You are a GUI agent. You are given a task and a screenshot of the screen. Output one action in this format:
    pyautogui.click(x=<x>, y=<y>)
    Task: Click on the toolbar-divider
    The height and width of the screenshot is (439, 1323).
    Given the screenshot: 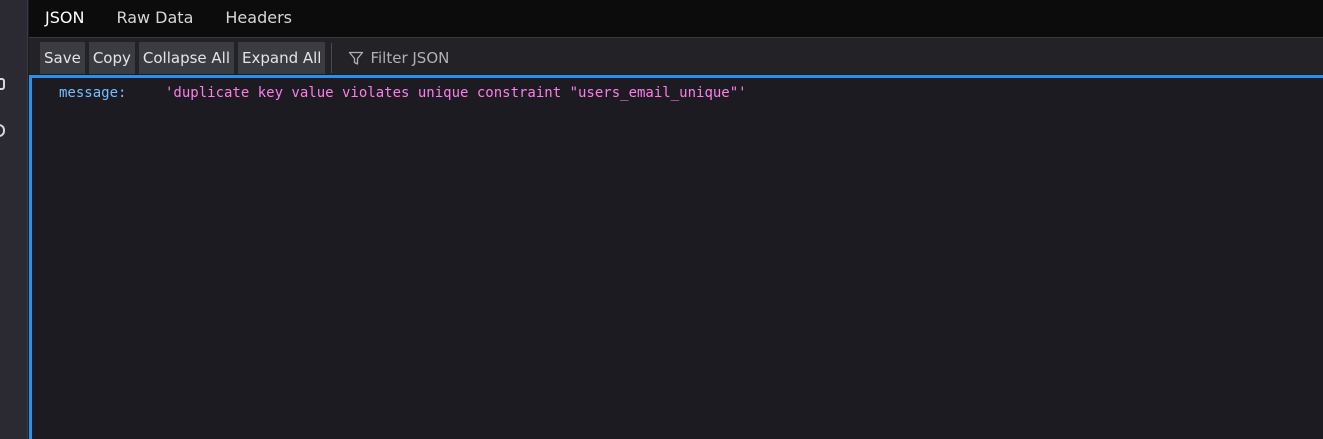 What is the action you would take?
    pyautogui.click(x=332, y=57)
    